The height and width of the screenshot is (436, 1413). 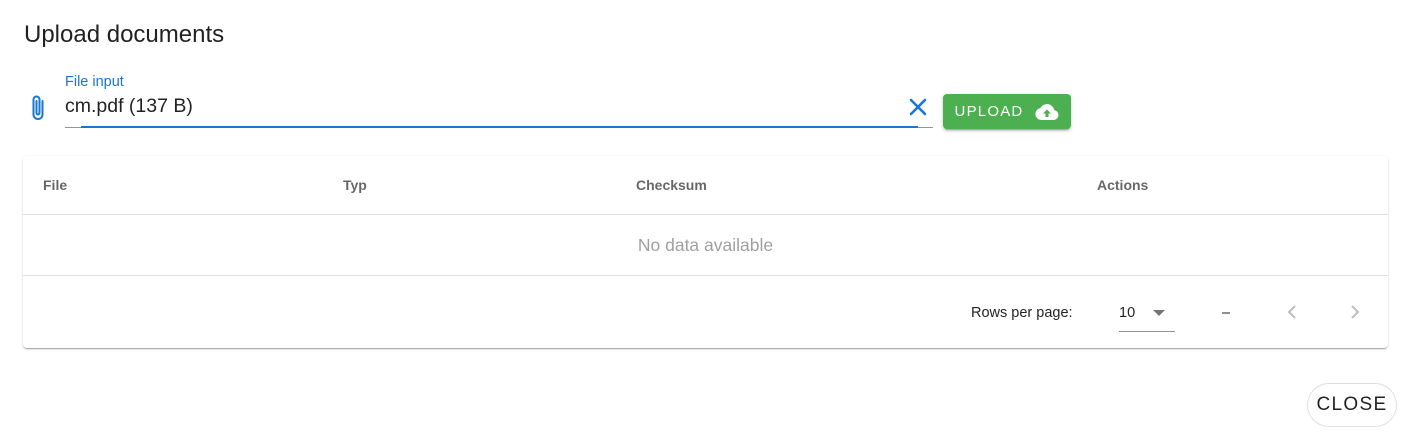 What do you see at coordinates (38, 108) in the screenshot?
I see `paperclip-icon` at bounding box center [38, 108].